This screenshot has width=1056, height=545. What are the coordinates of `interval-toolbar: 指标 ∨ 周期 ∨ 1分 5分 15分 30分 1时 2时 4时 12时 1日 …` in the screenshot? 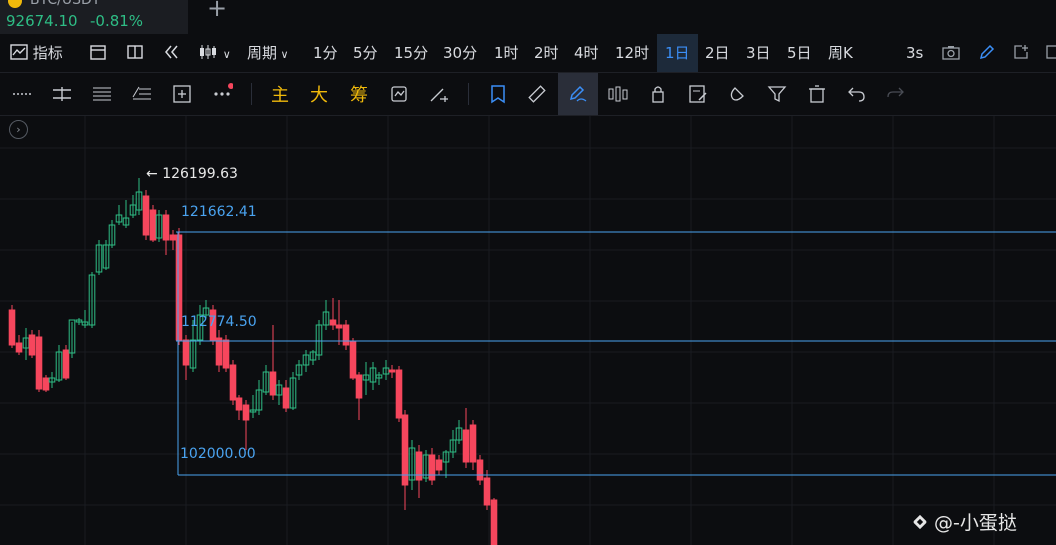 It's located at (528, 53).